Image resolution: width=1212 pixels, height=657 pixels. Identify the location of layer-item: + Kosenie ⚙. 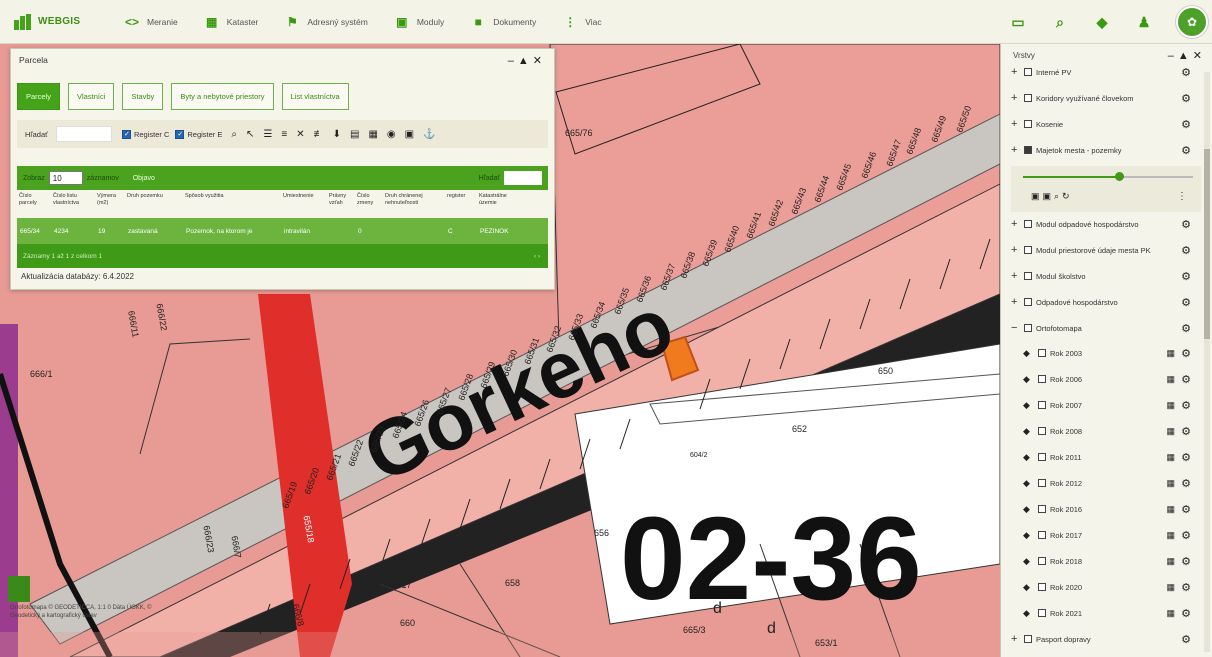
(1101, 124).